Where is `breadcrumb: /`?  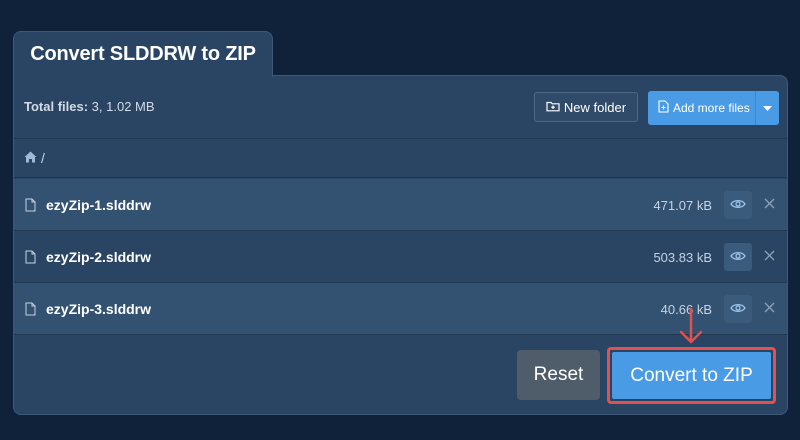
breadcrumb: / is located at coordinates (400, 158).